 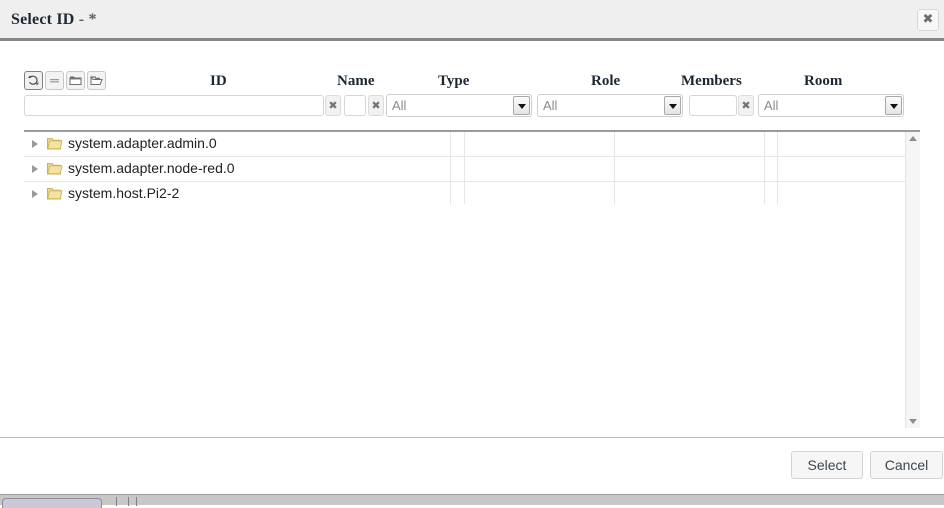 What do you see at coordinates (43, 19) in the screenshot?
I see `dialog-title-main: Select ID` at bounding box center [43, 19].